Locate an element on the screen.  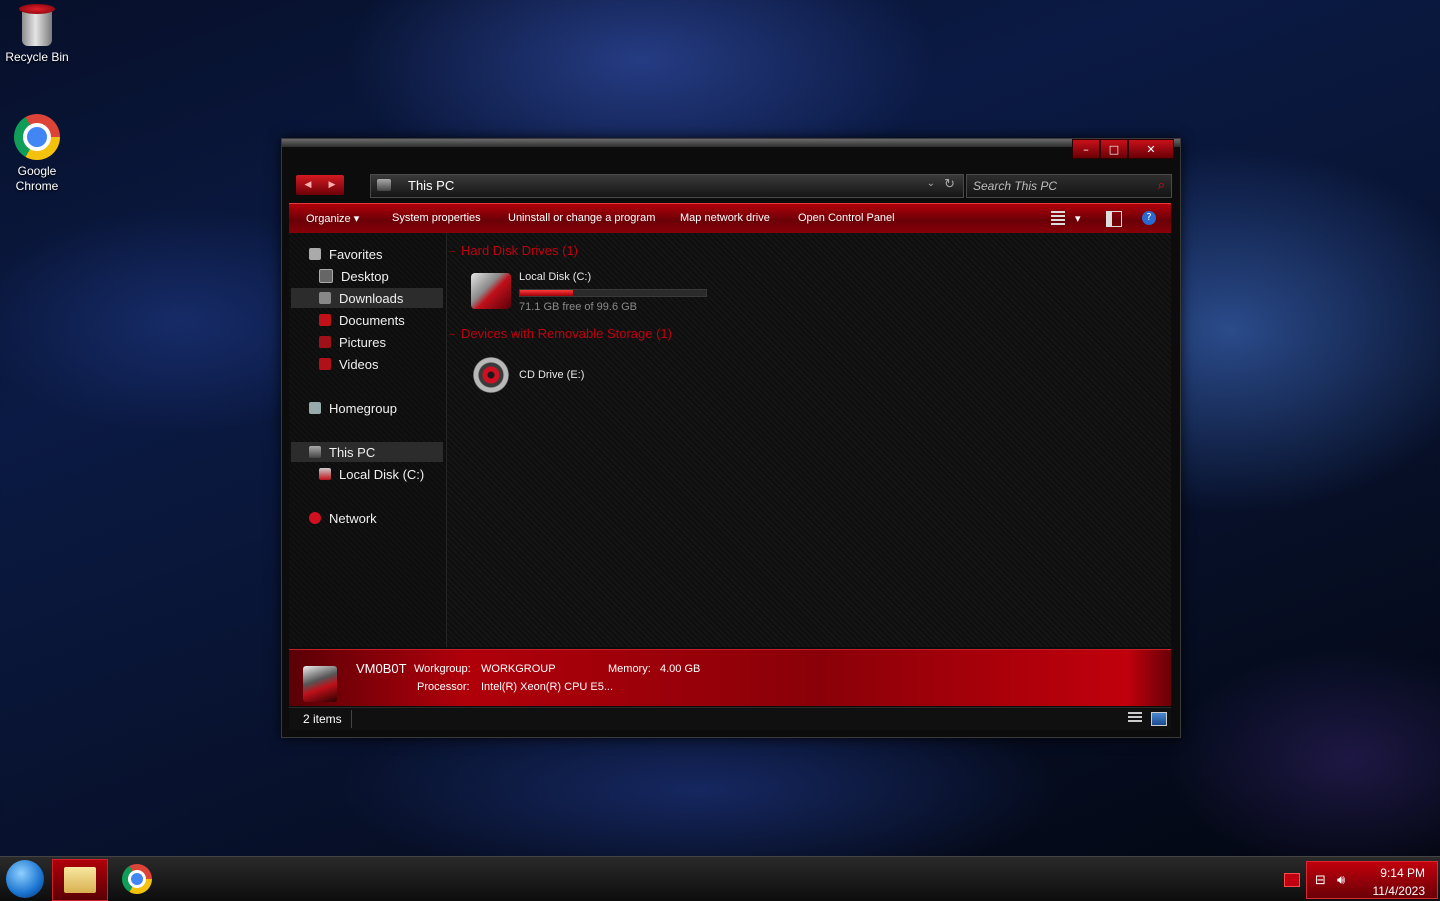
recycle-bin-icon is located at coordinates (37, 25).